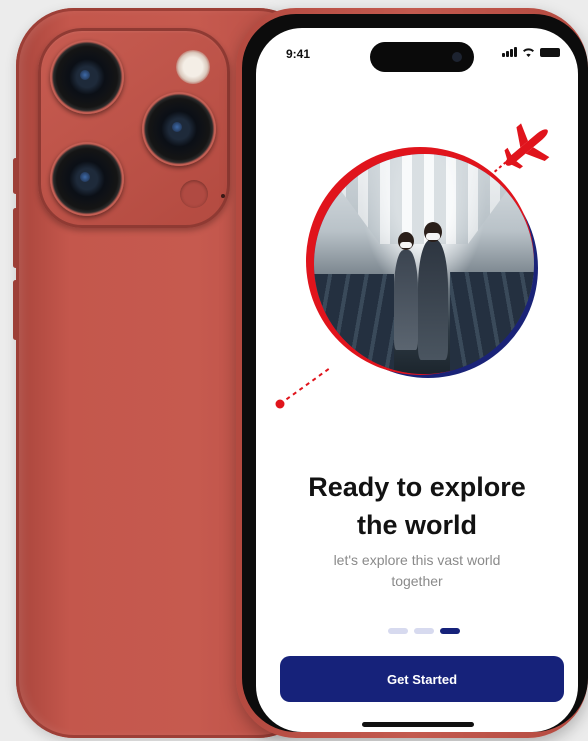  What do you see at coordinates (280, 404) in the screenshot?
I see `flight-start-dot` at bounding box center [280, 404].